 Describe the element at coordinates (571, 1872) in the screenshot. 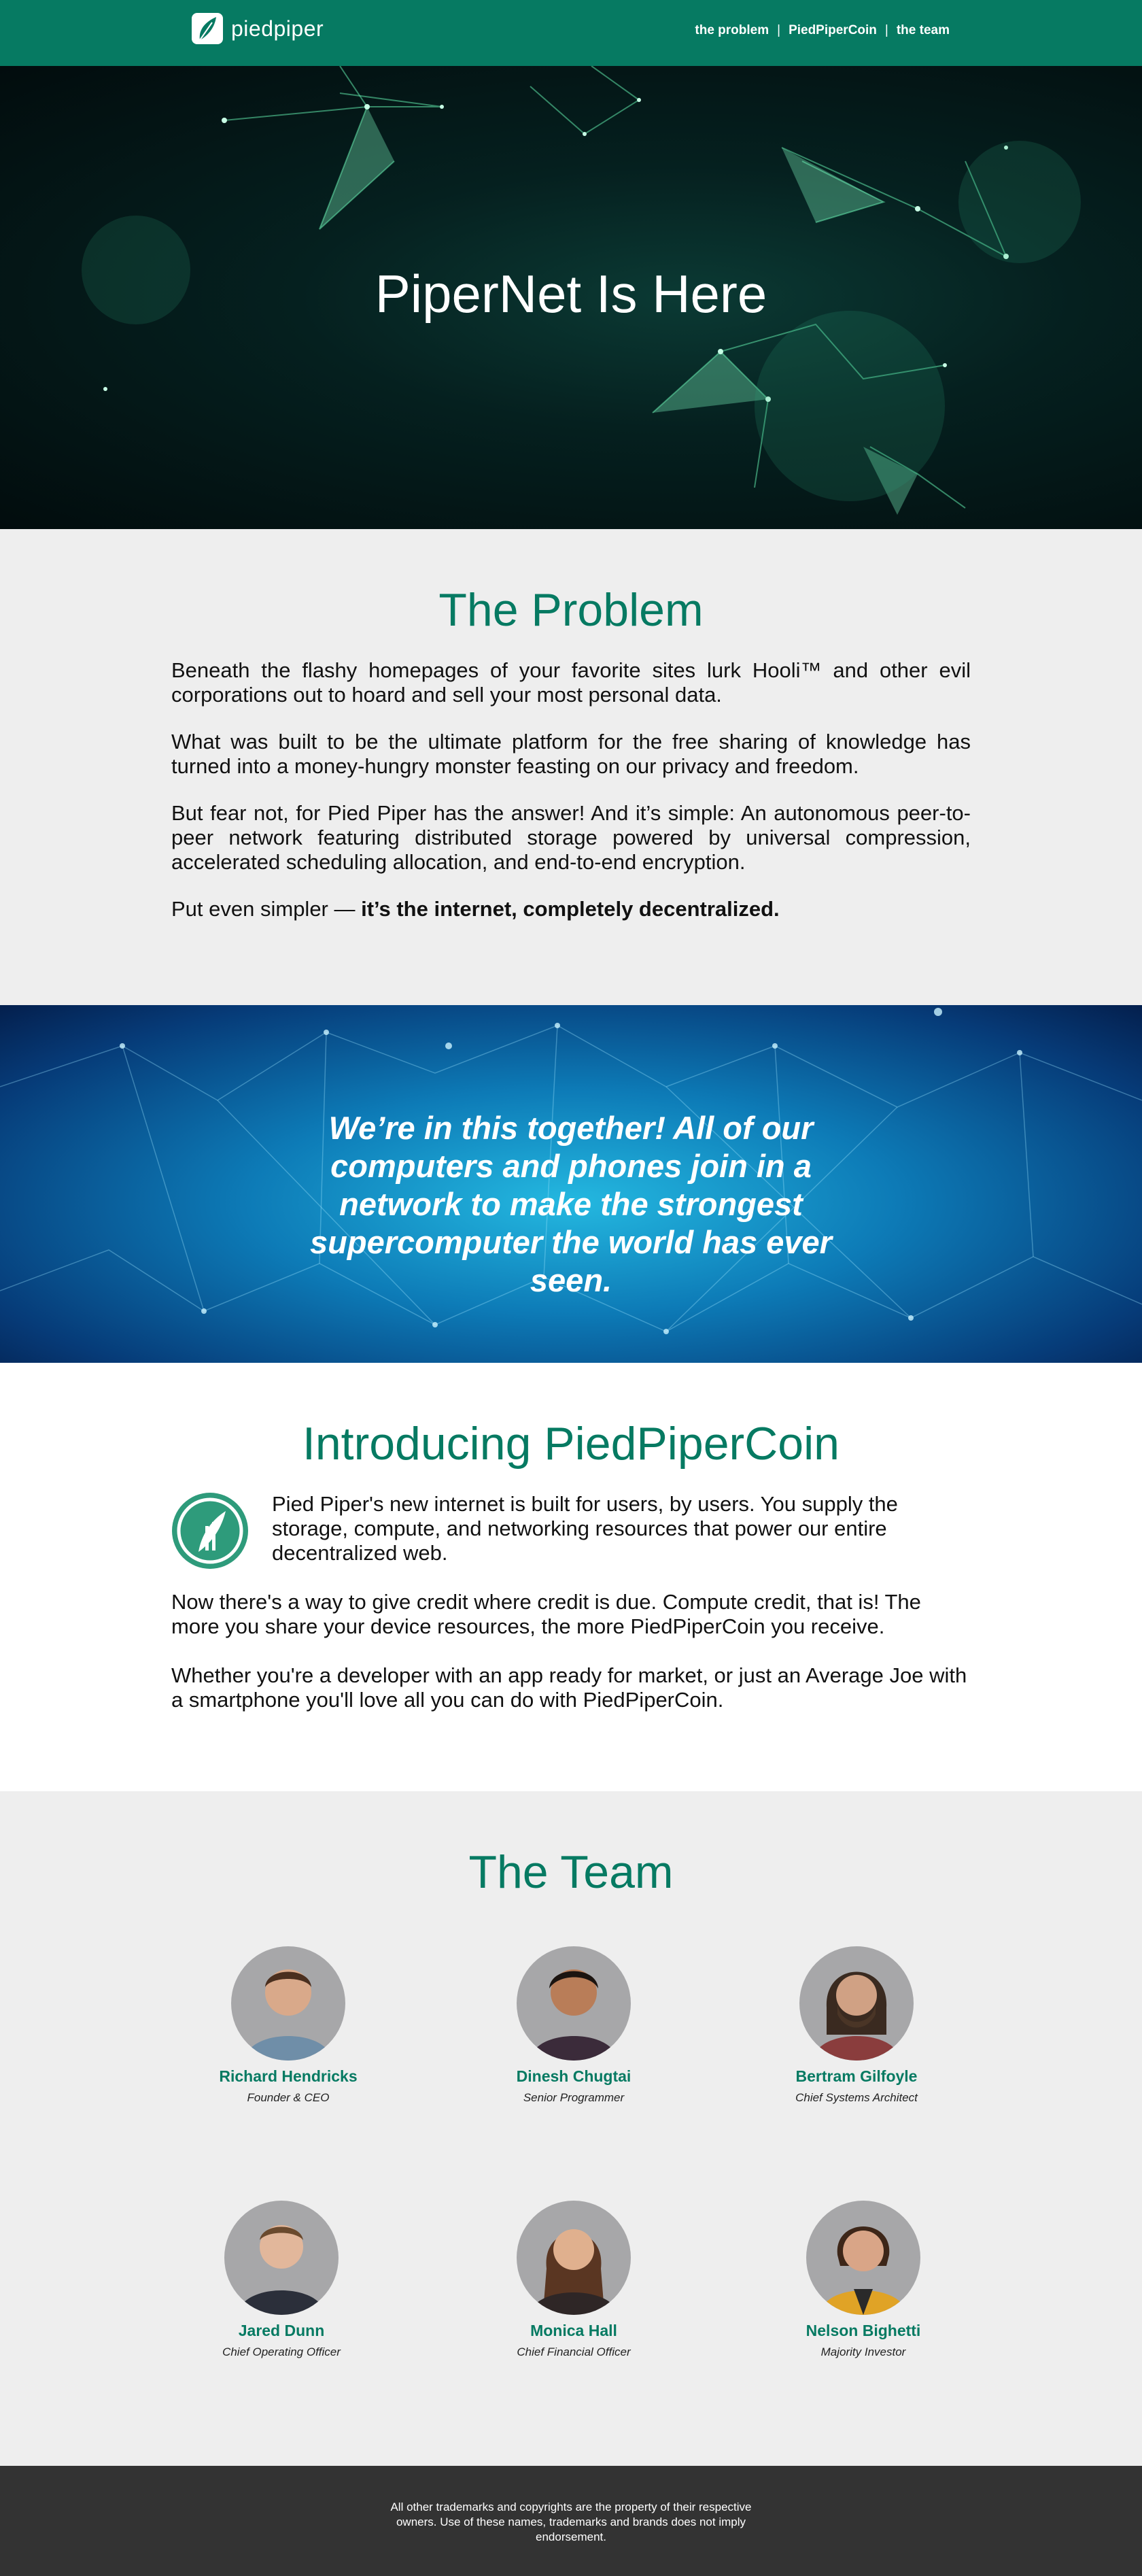

I see `team-title: The Team` at that location.